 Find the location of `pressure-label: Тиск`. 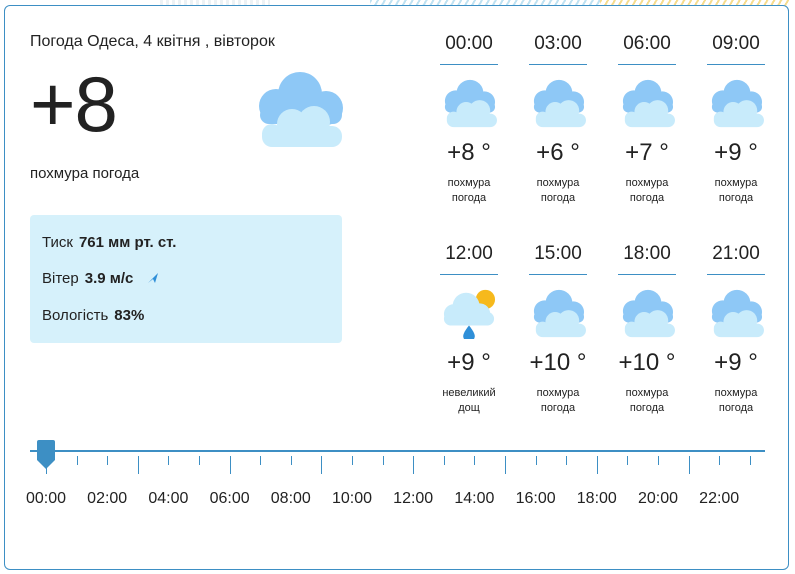

pressure-label: Тиск is located at coordinates (57, 242).